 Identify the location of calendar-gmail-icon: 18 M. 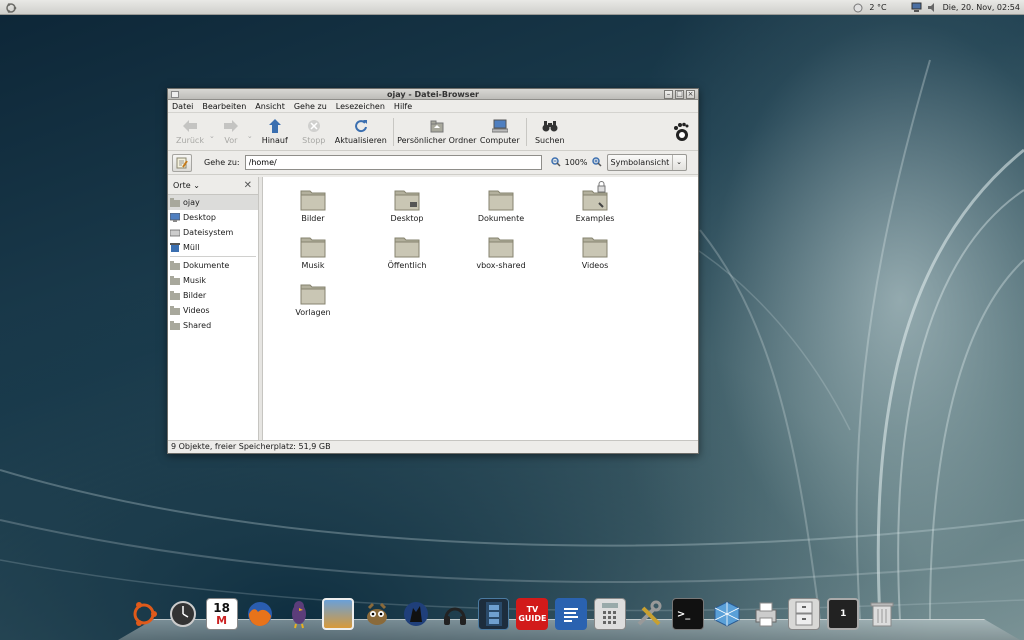
(221, 614).